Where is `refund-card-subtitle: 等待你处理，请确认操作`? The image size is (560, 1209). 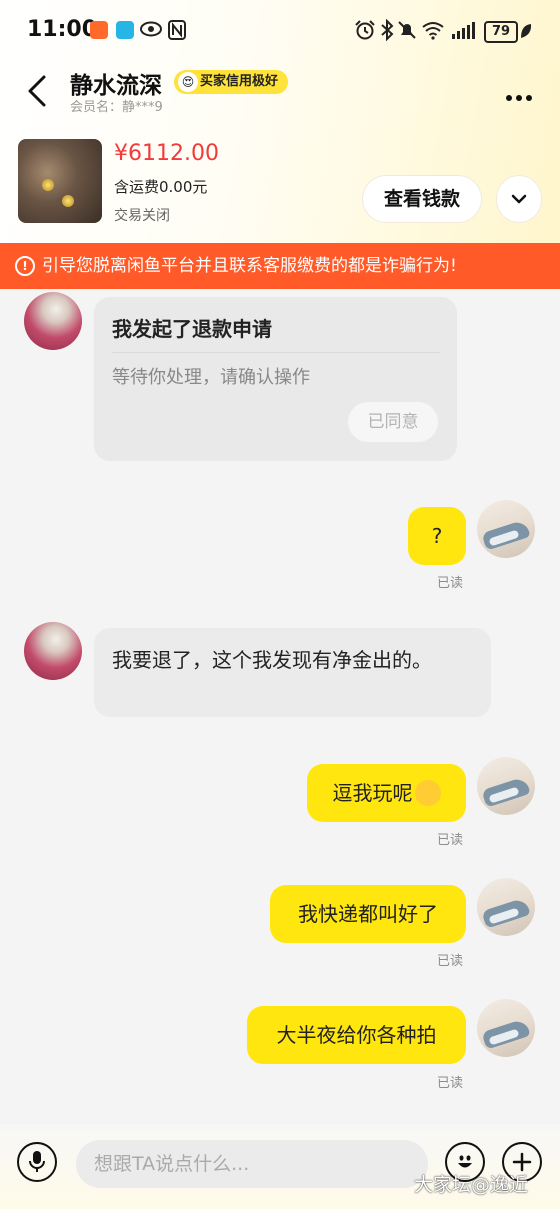 refund-card-subtitle: 等待你处理，请确认操作 is located at coordinates (211, 377).